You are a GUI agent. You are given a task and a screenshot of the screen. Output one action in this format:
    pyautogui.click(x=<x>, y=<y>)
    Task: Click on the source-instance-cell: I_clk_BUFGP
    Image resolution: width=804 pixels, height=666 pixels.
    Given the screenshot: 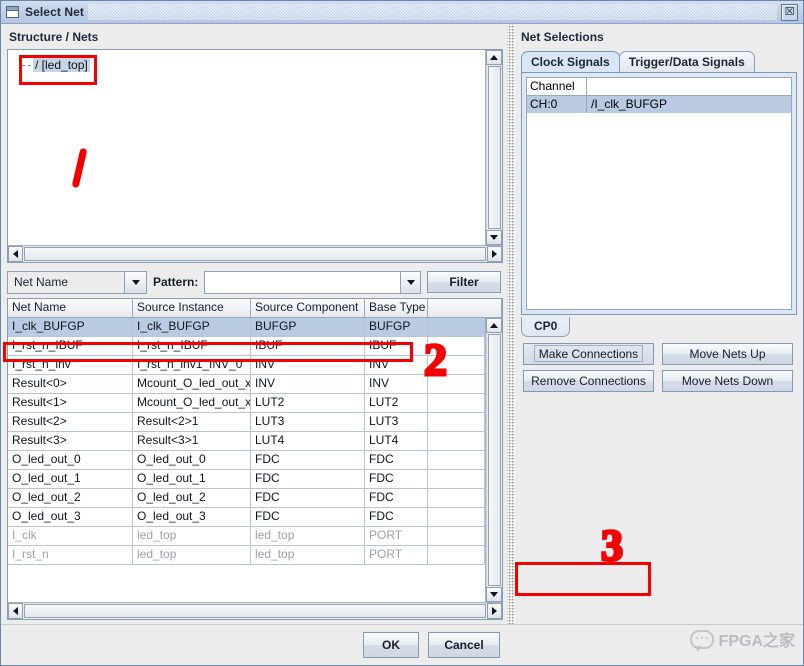 What is the action you would take?
    pyautogui.click(x=192, y=327)
    